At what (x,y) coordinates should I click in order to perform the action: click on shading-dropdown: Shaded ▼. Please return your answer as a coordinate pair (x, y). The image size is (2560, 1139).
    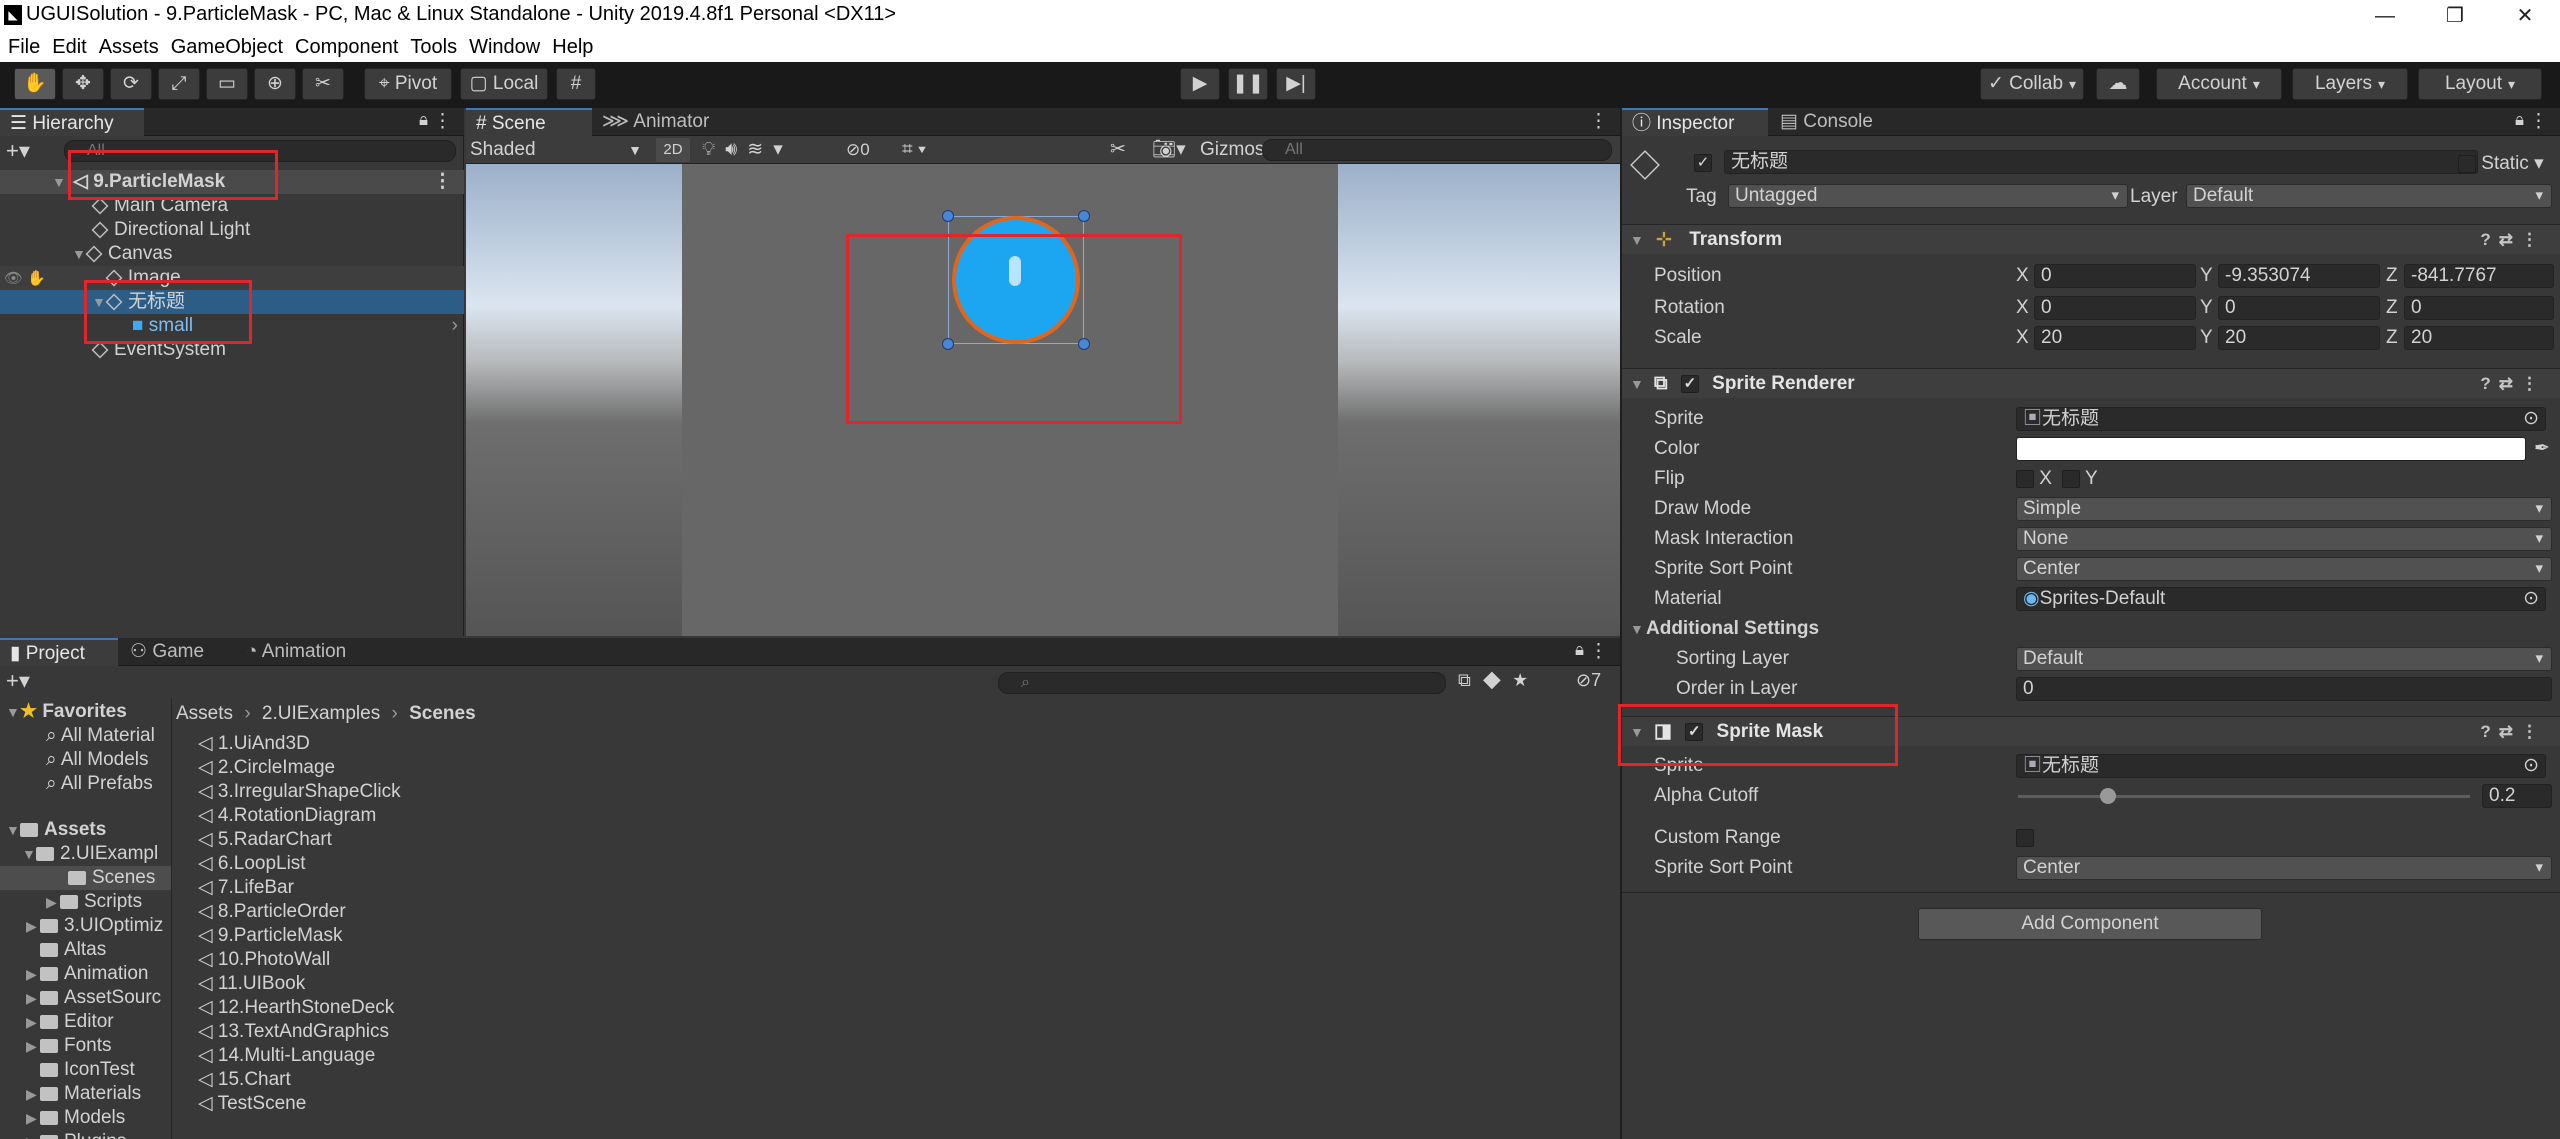
    Looking at the image, I should click on (558, 150).